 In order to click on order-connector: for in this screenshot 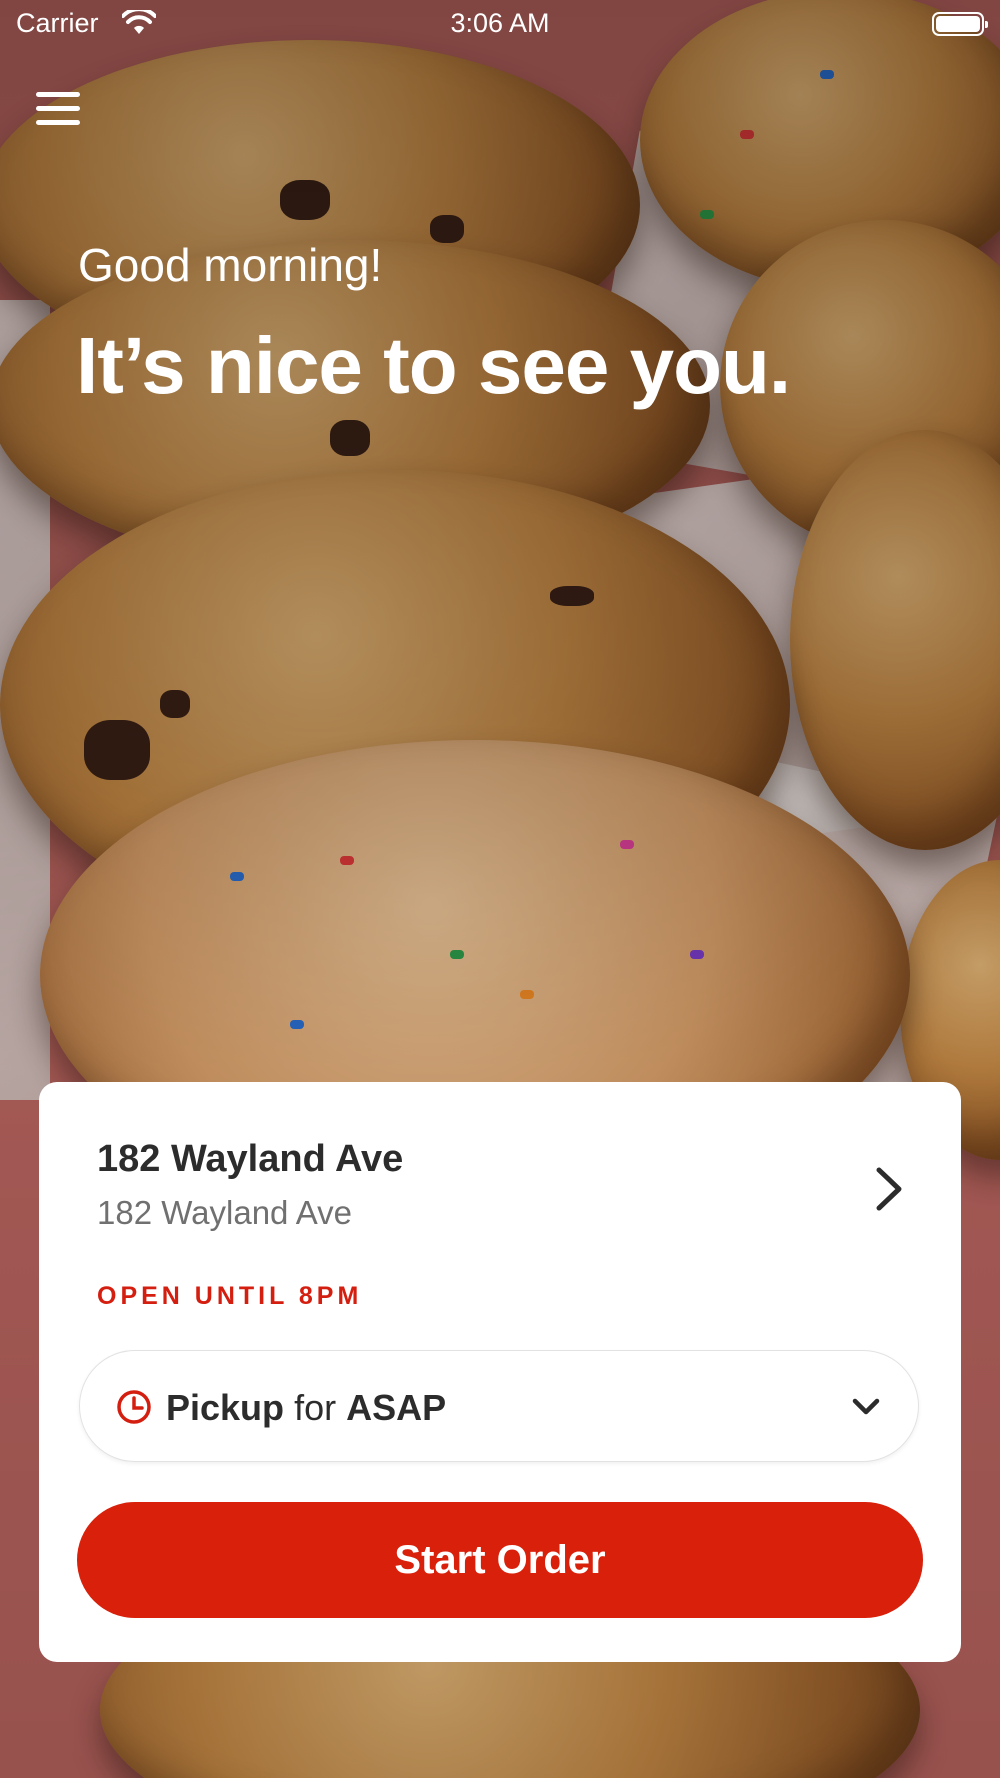, I will do `click(315, 1407)`.